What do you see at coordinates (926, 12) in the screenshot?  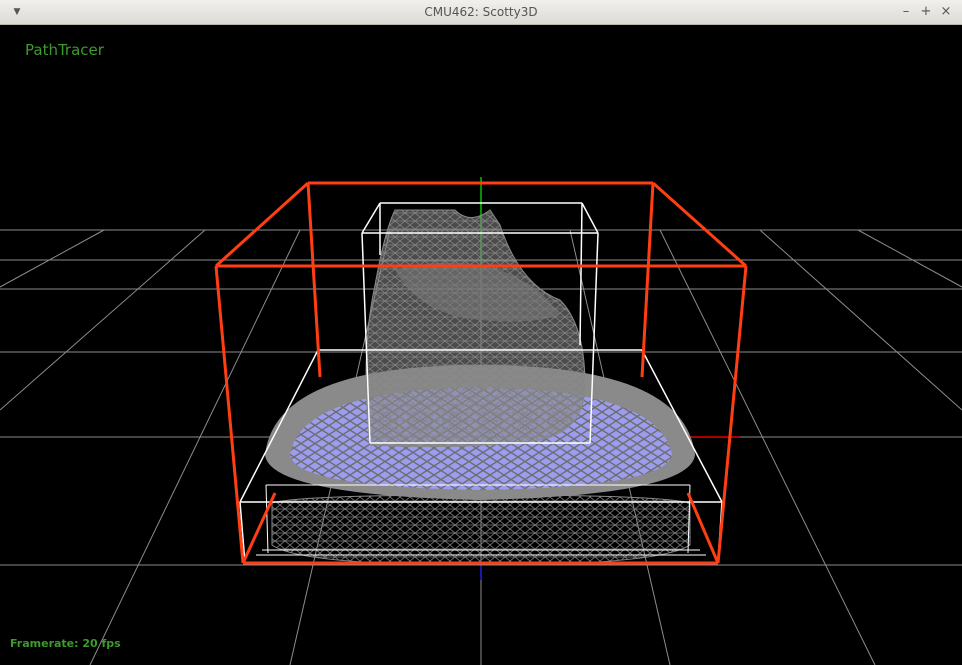 I see `maximize-icon: +` at bounding box center [926, 12].